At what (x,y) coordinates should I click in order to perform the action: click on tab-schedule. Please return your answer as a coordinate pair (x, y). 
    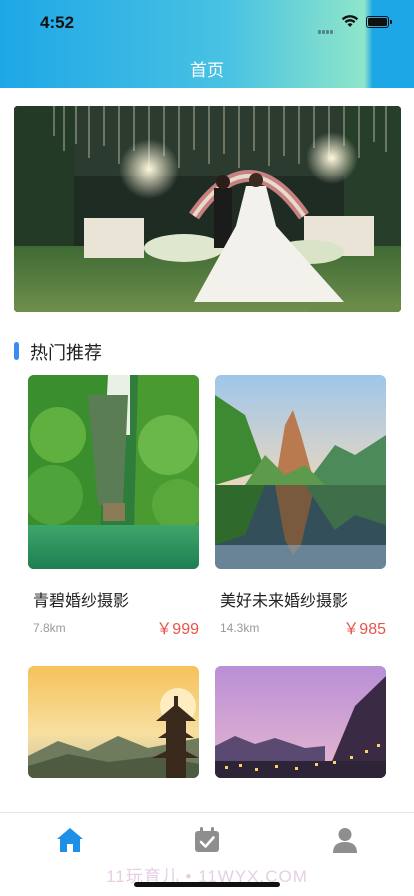
    Looking at the image, I should click on (207, 840).